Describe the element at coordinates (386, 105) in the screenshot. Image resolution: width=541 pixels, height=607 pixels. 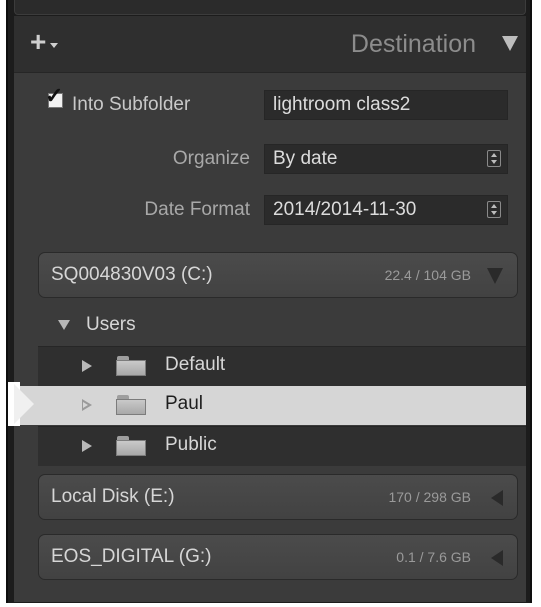
I see `subfolder-name-input: lightroom class2` at that location.